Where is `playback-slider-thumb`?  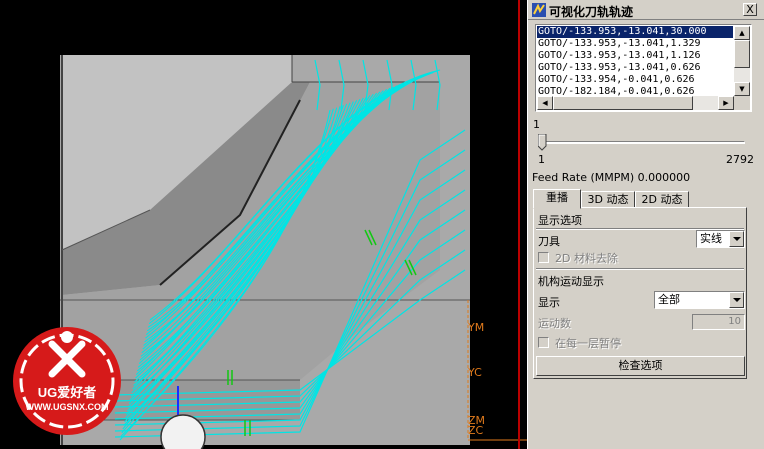
playback-slider-thumb is located at coordinates (542, 142).